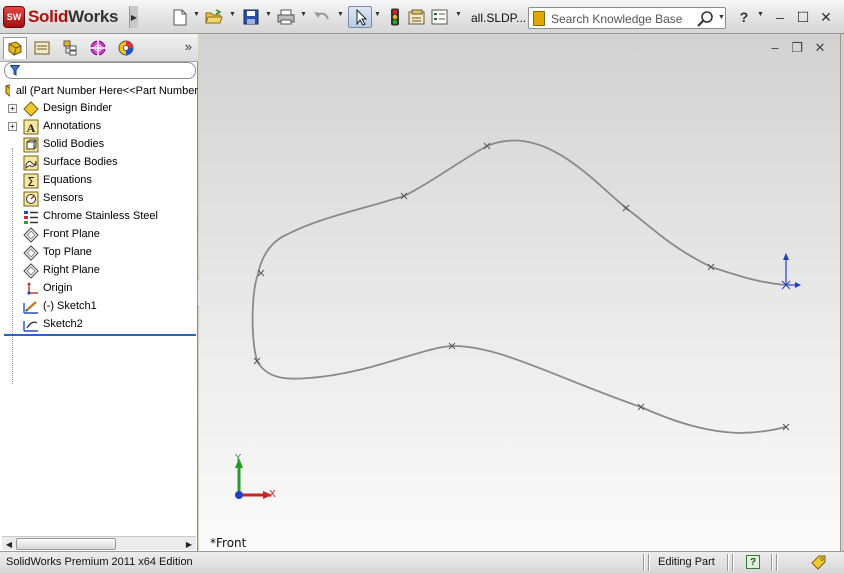 The image size is (844, 573). Describe the element at coordinates (706, 20) in the screenshot. I see `search-icon` at that location.